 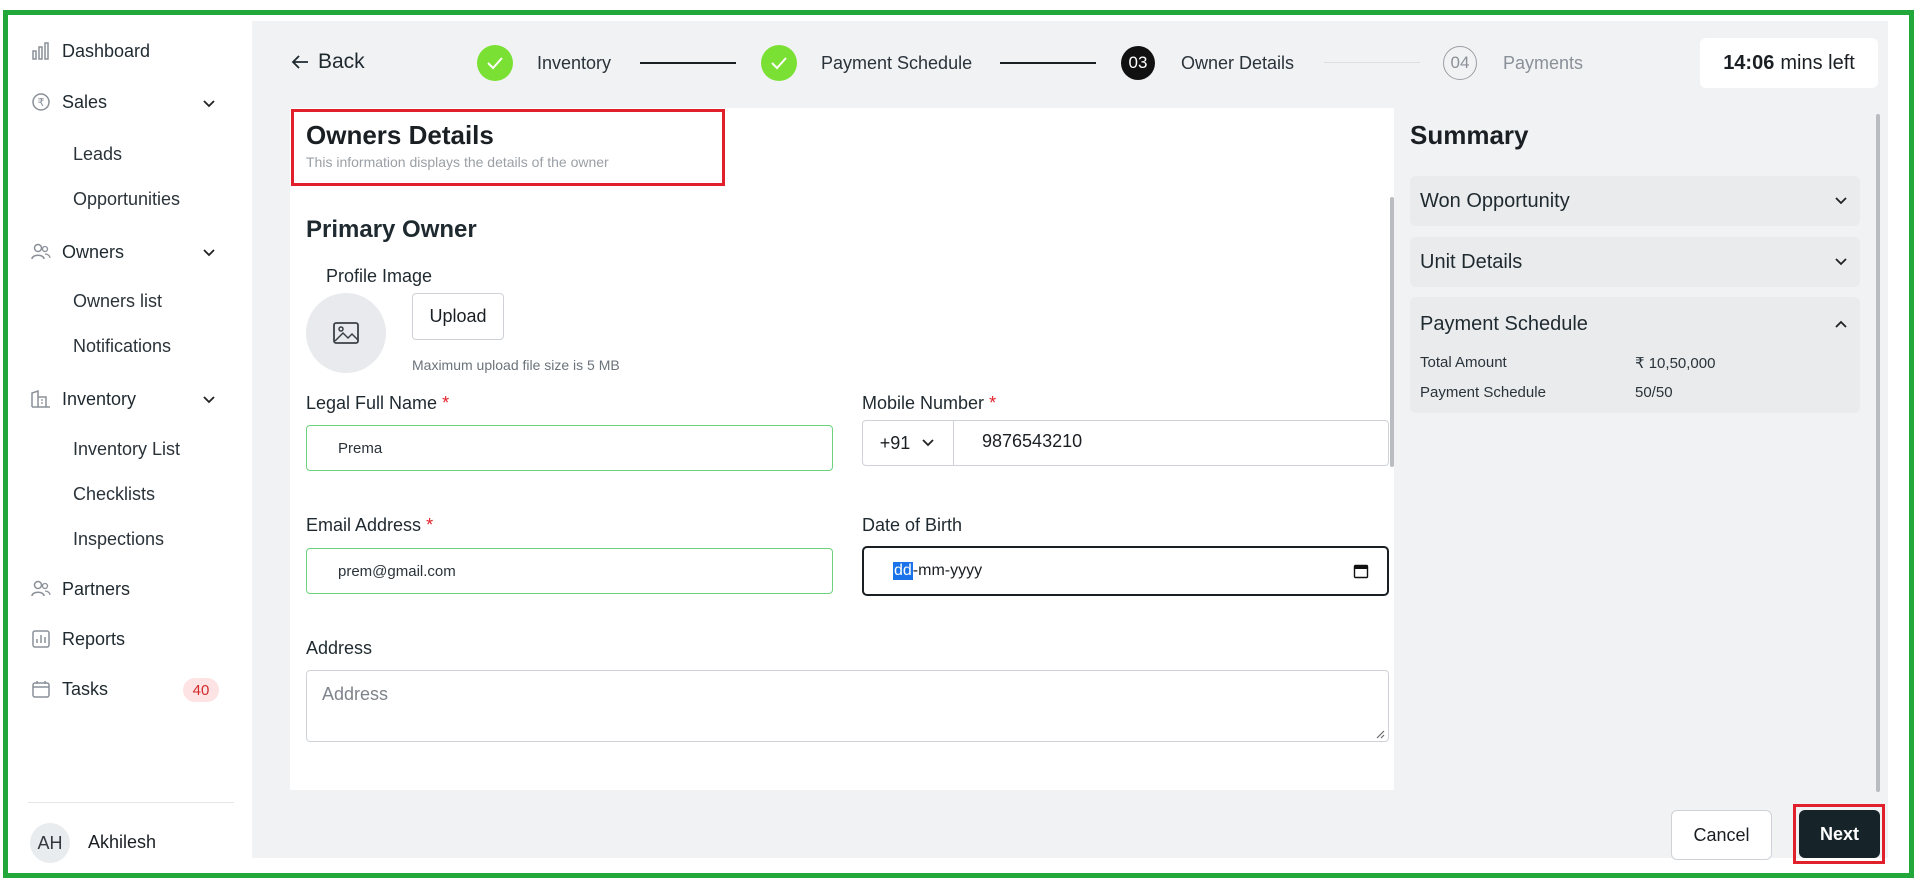 What do you see at coordinates (41, 639) in the screenshot?
I see `report-icon` at bounding box center [41, 639].